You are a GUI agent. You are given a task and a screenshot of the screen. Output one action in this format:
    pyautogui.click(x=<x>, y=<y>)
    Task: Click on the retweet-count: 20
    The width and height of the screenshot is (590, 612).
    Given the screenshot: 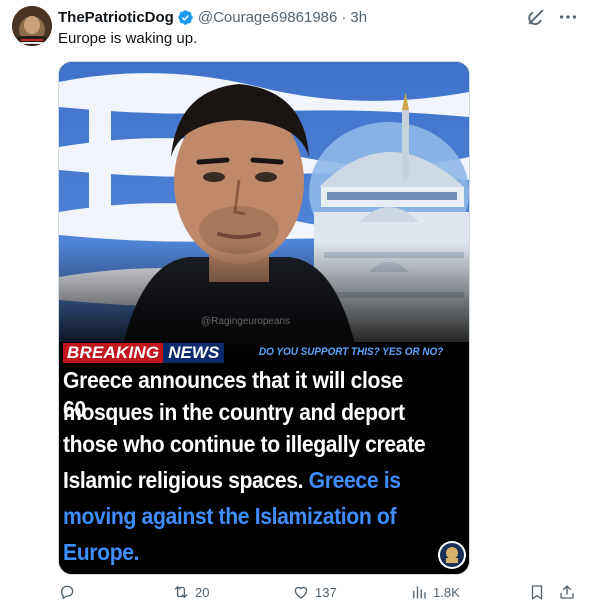 What is the action you would take?
    pyautogui.click(x=202, y=592)
    